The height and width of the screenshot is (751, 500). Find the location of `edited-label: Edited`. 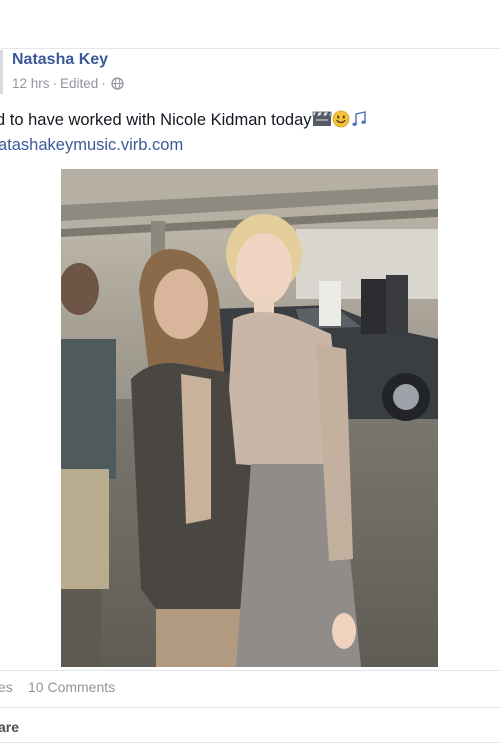

edited-label: Edited is located at coordinates (79, 83).